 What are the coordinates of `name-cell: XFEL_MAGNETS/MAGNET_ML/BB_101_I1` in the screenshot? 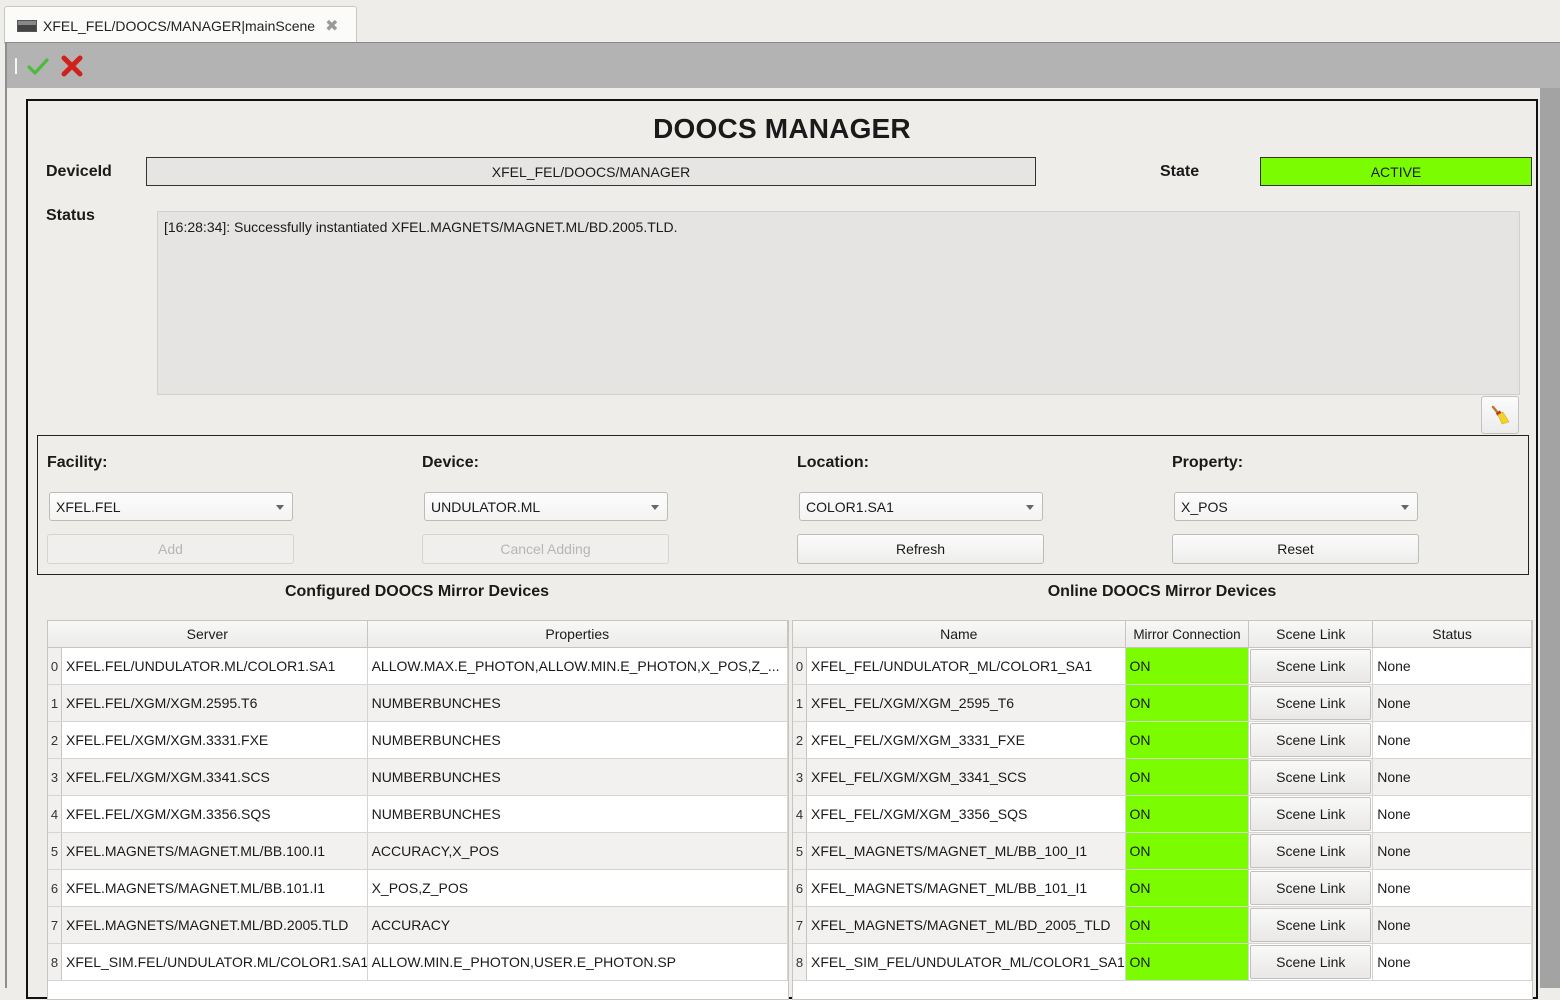 It's located at (966, 888).